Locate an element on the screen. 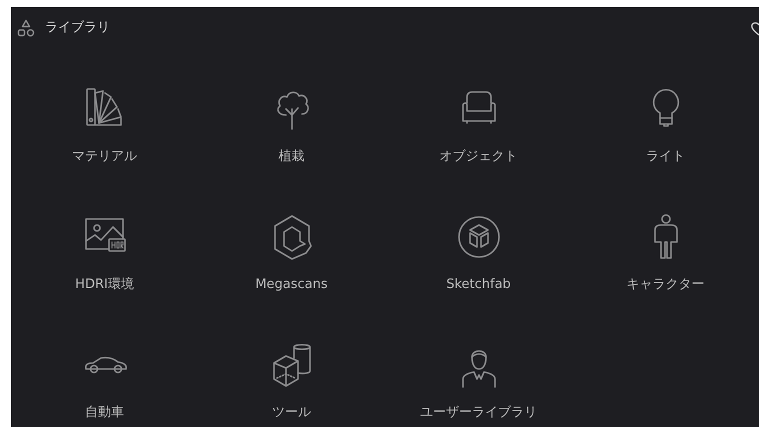 The width and height of the screenshot is (759, 427). library-category: Sketchfab is located at coordinates (478, 241).